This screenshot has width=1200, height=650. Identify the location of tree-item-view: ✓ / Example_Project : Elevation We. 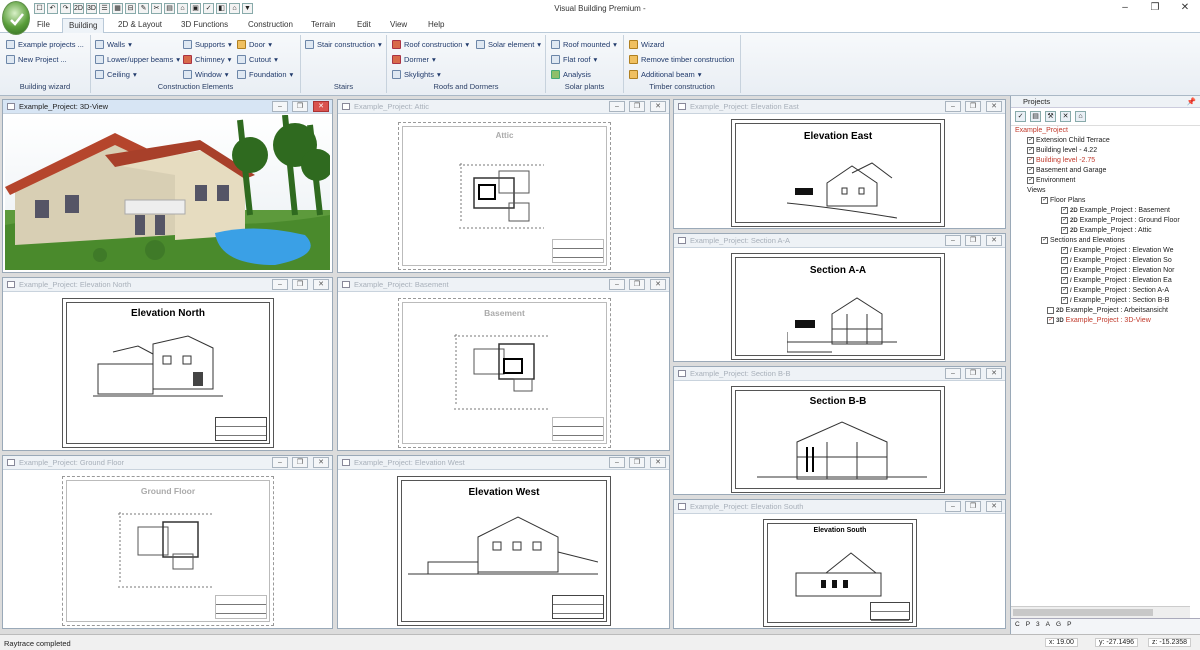
(1117, 250).